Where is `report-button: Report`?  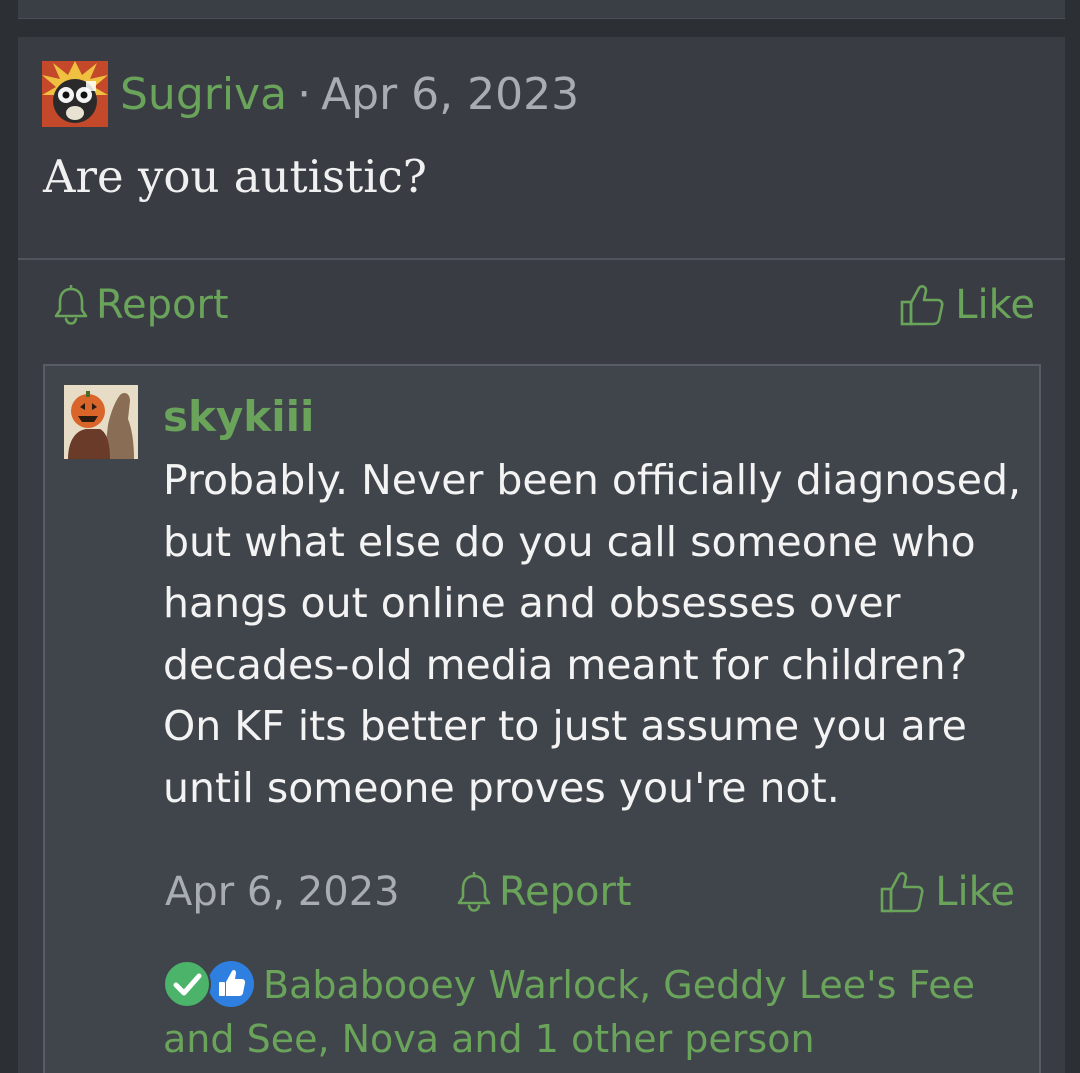 report-button: Report is located at coordinates (140, 305).